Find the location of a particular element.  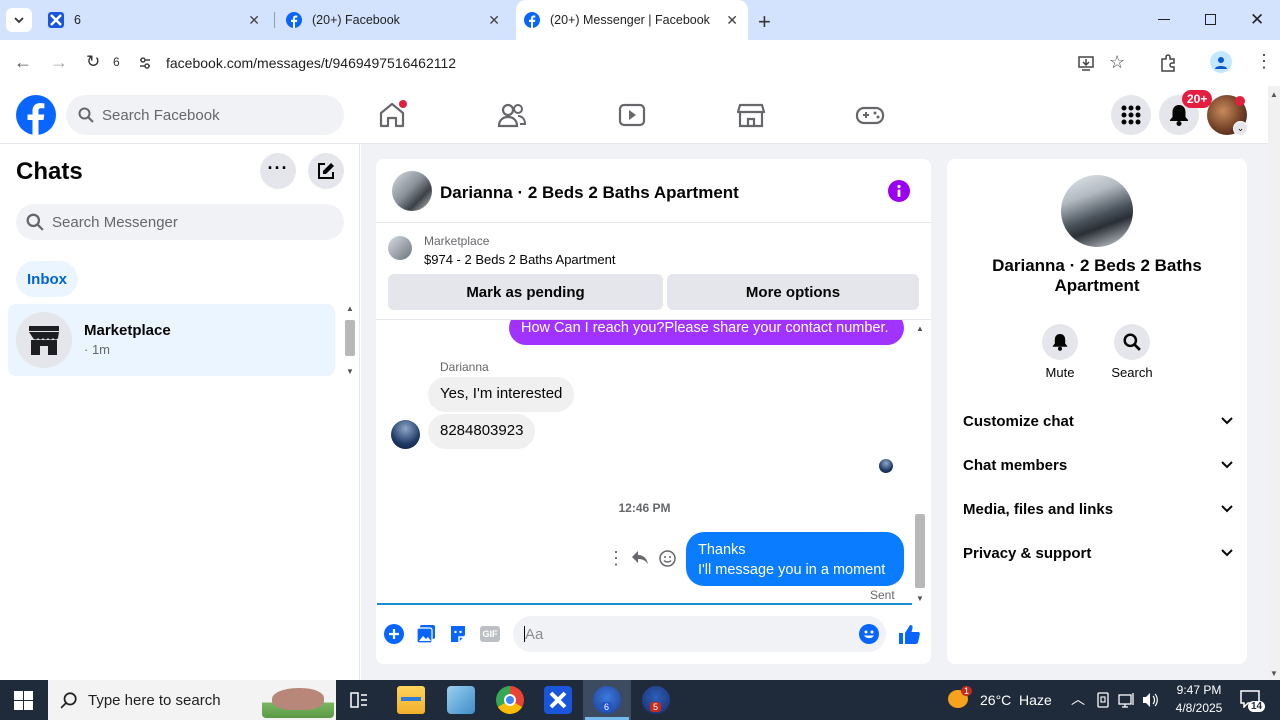

privacy-support-item: Privacy & support is located at coordinates (1098, 553).